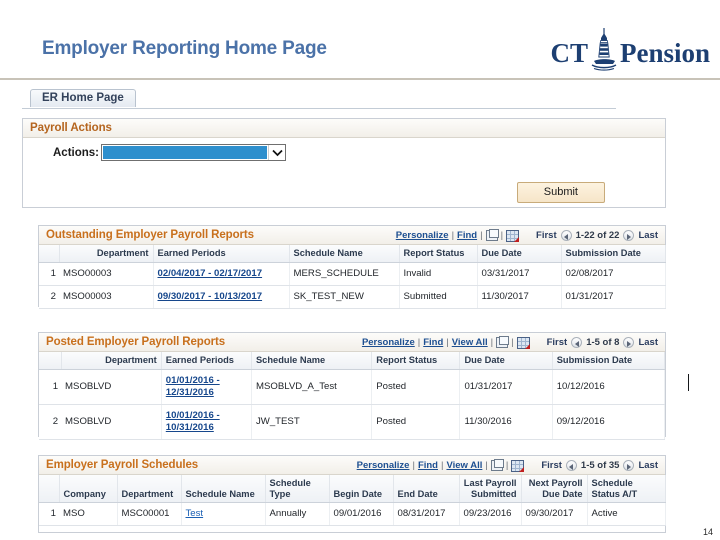 The width and height of the screenshot is (720, 540). What do you see at coordinates (111, 387) in the screenshot?
I see `cell-department: MSOBLVD` at bounding box center [111, 387].